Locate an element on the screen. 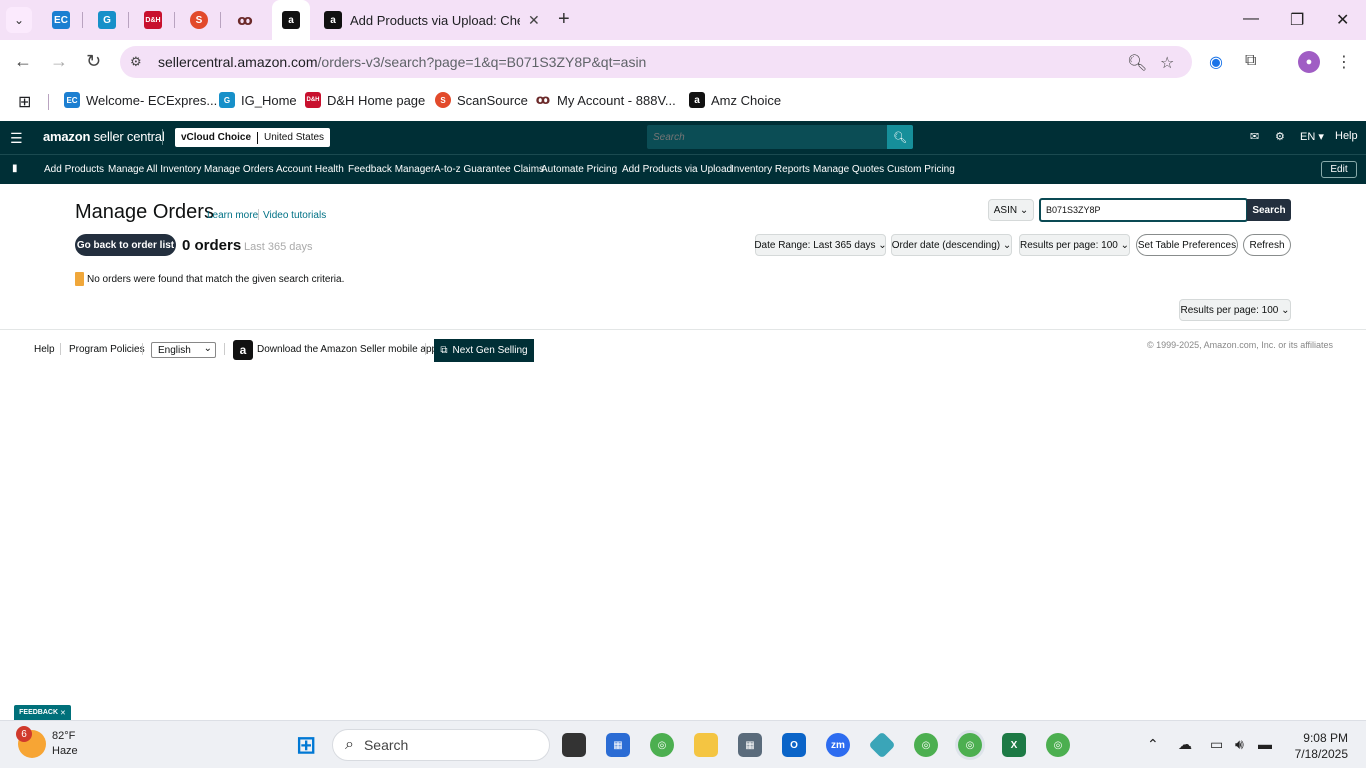 The width and height of the screenshot is (1366, 768). weather-widget: 6 82°F Haze is located at coordinates (47, 742).